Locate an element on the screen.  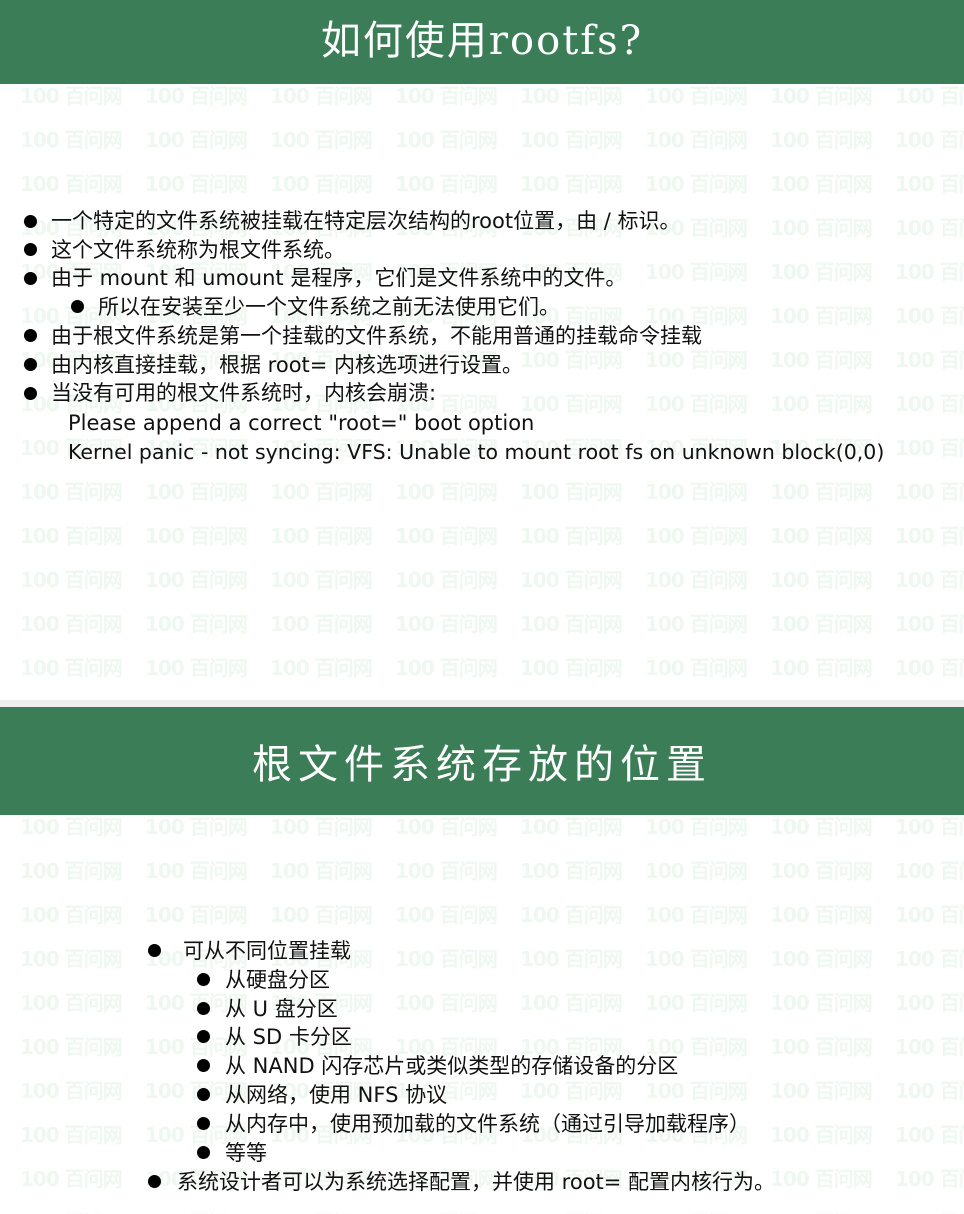
list-item: 由内核直接挂载，根据 root= 内核选项进行设置。 is located at coordinates (287, 365).